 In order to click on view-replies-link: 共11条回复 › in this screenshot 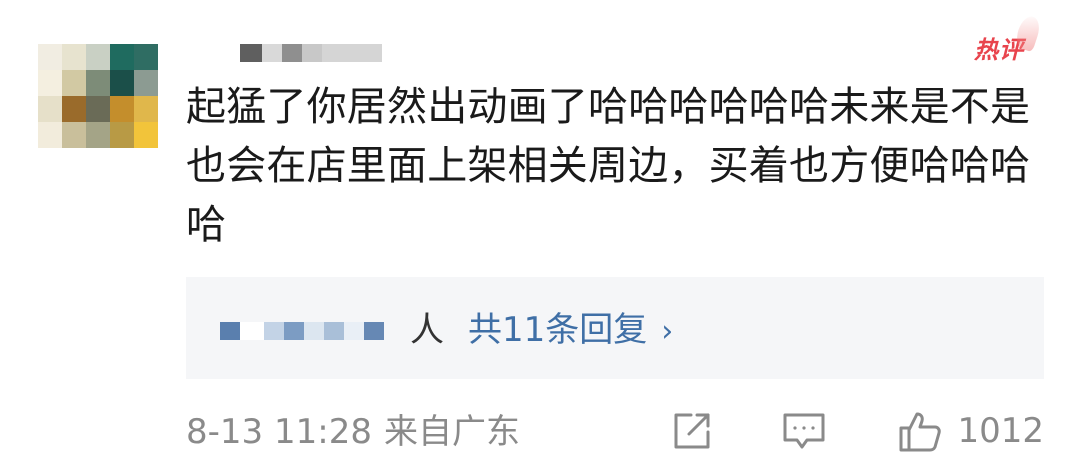, I will do `click(570, 331)`.